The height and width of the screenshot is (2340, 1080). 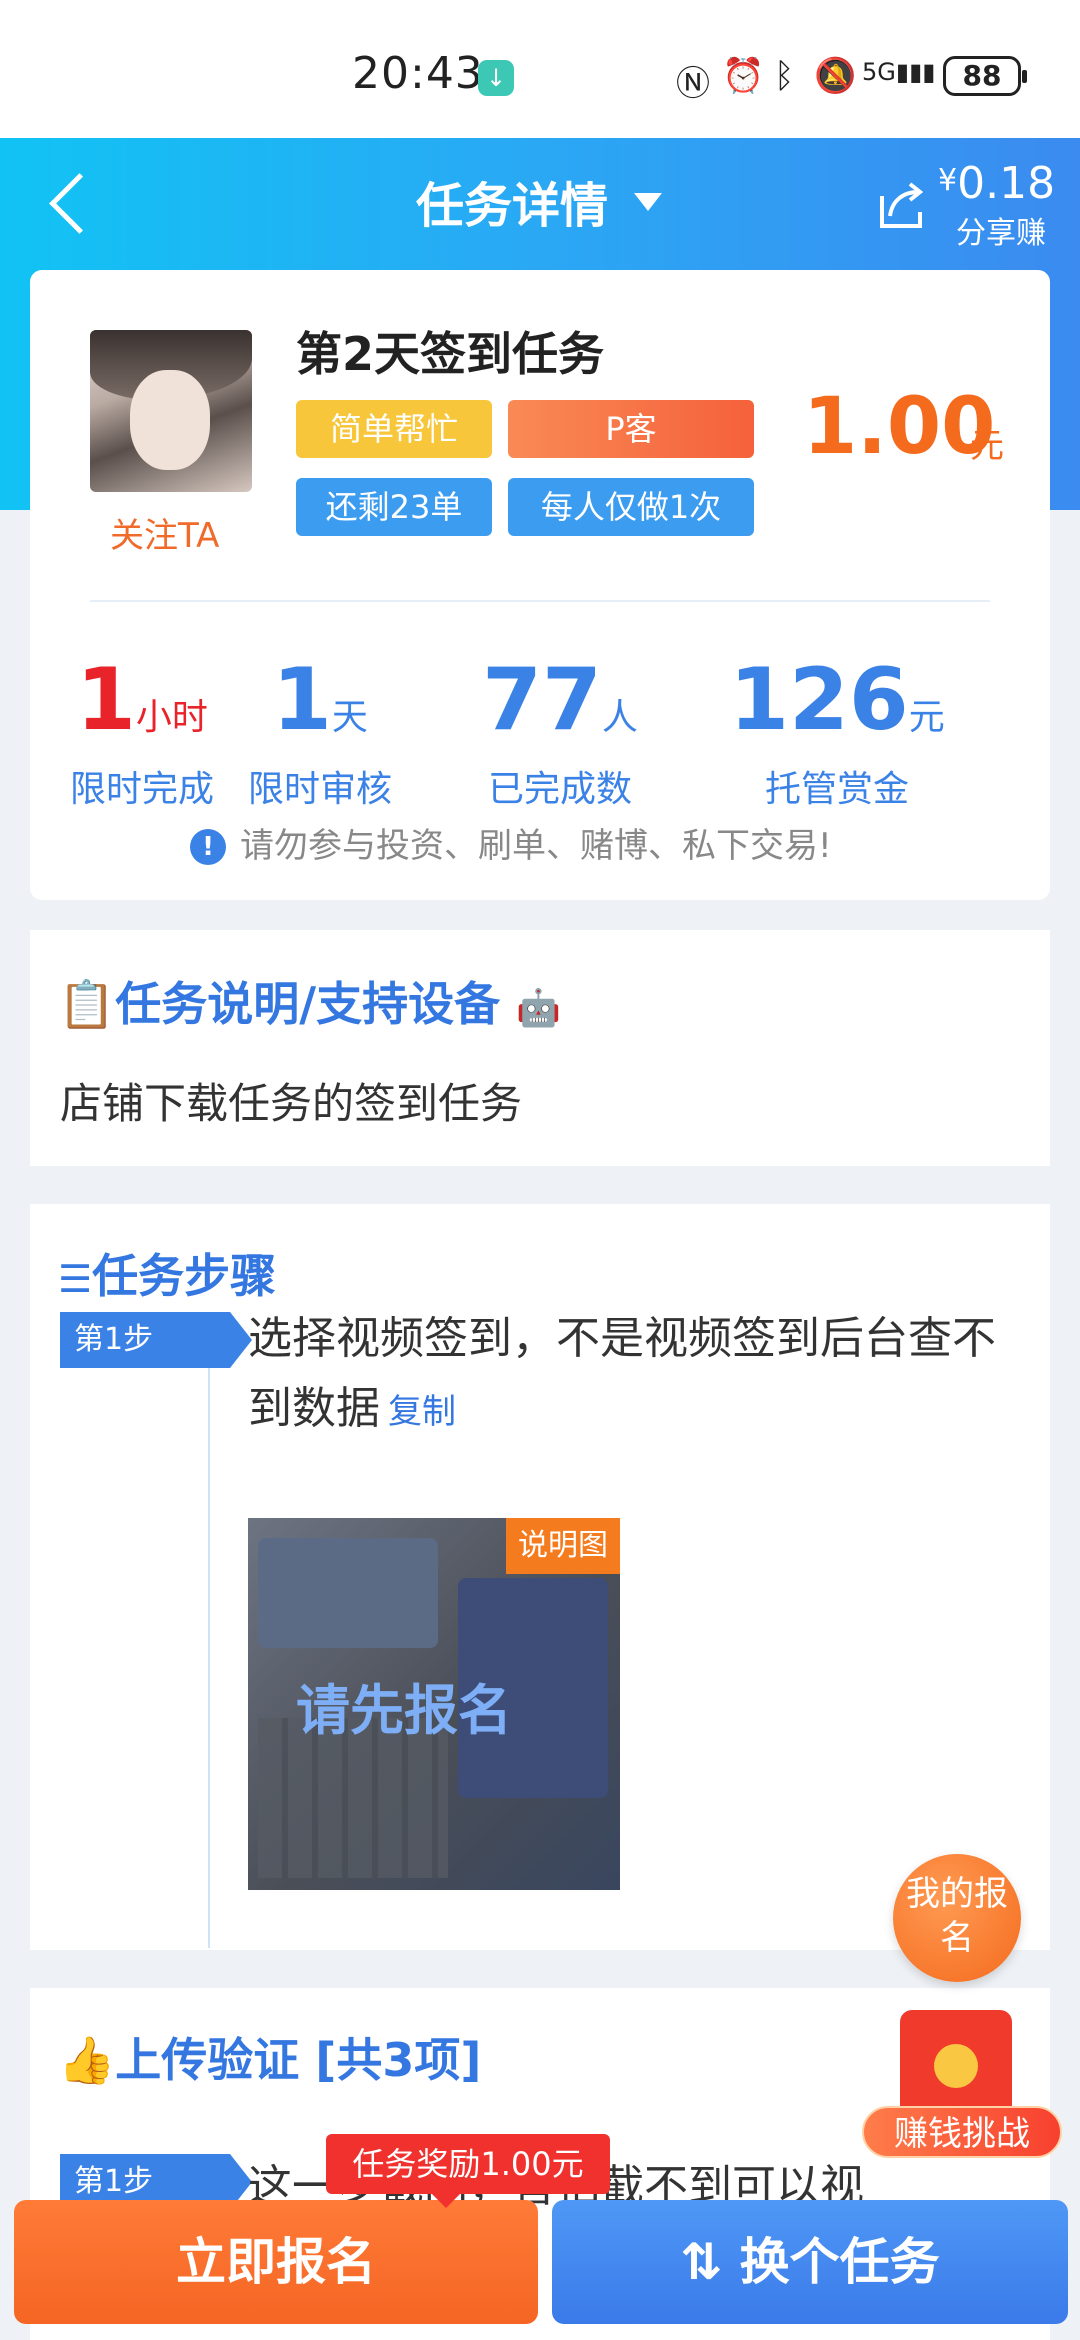 I want to click on earn-challenge-button: 赚钱挑战, so click(x=964, y=2087).